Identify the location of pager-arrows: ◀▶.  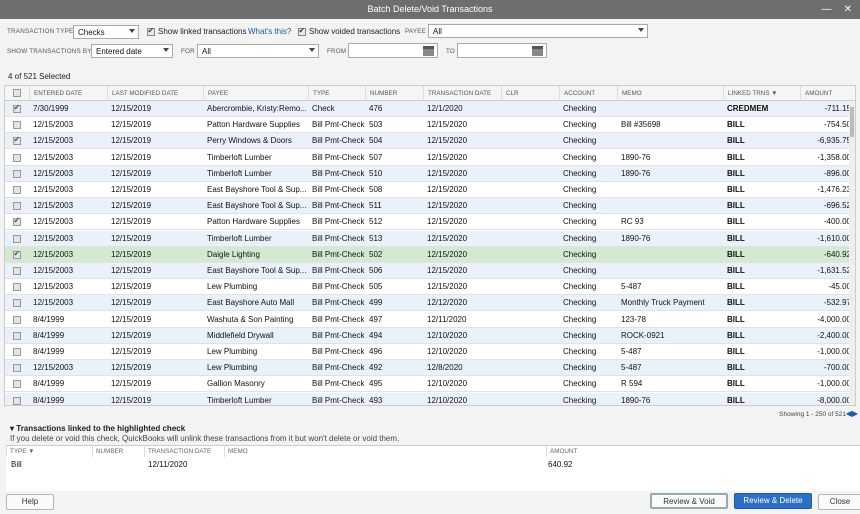
(852, 413).